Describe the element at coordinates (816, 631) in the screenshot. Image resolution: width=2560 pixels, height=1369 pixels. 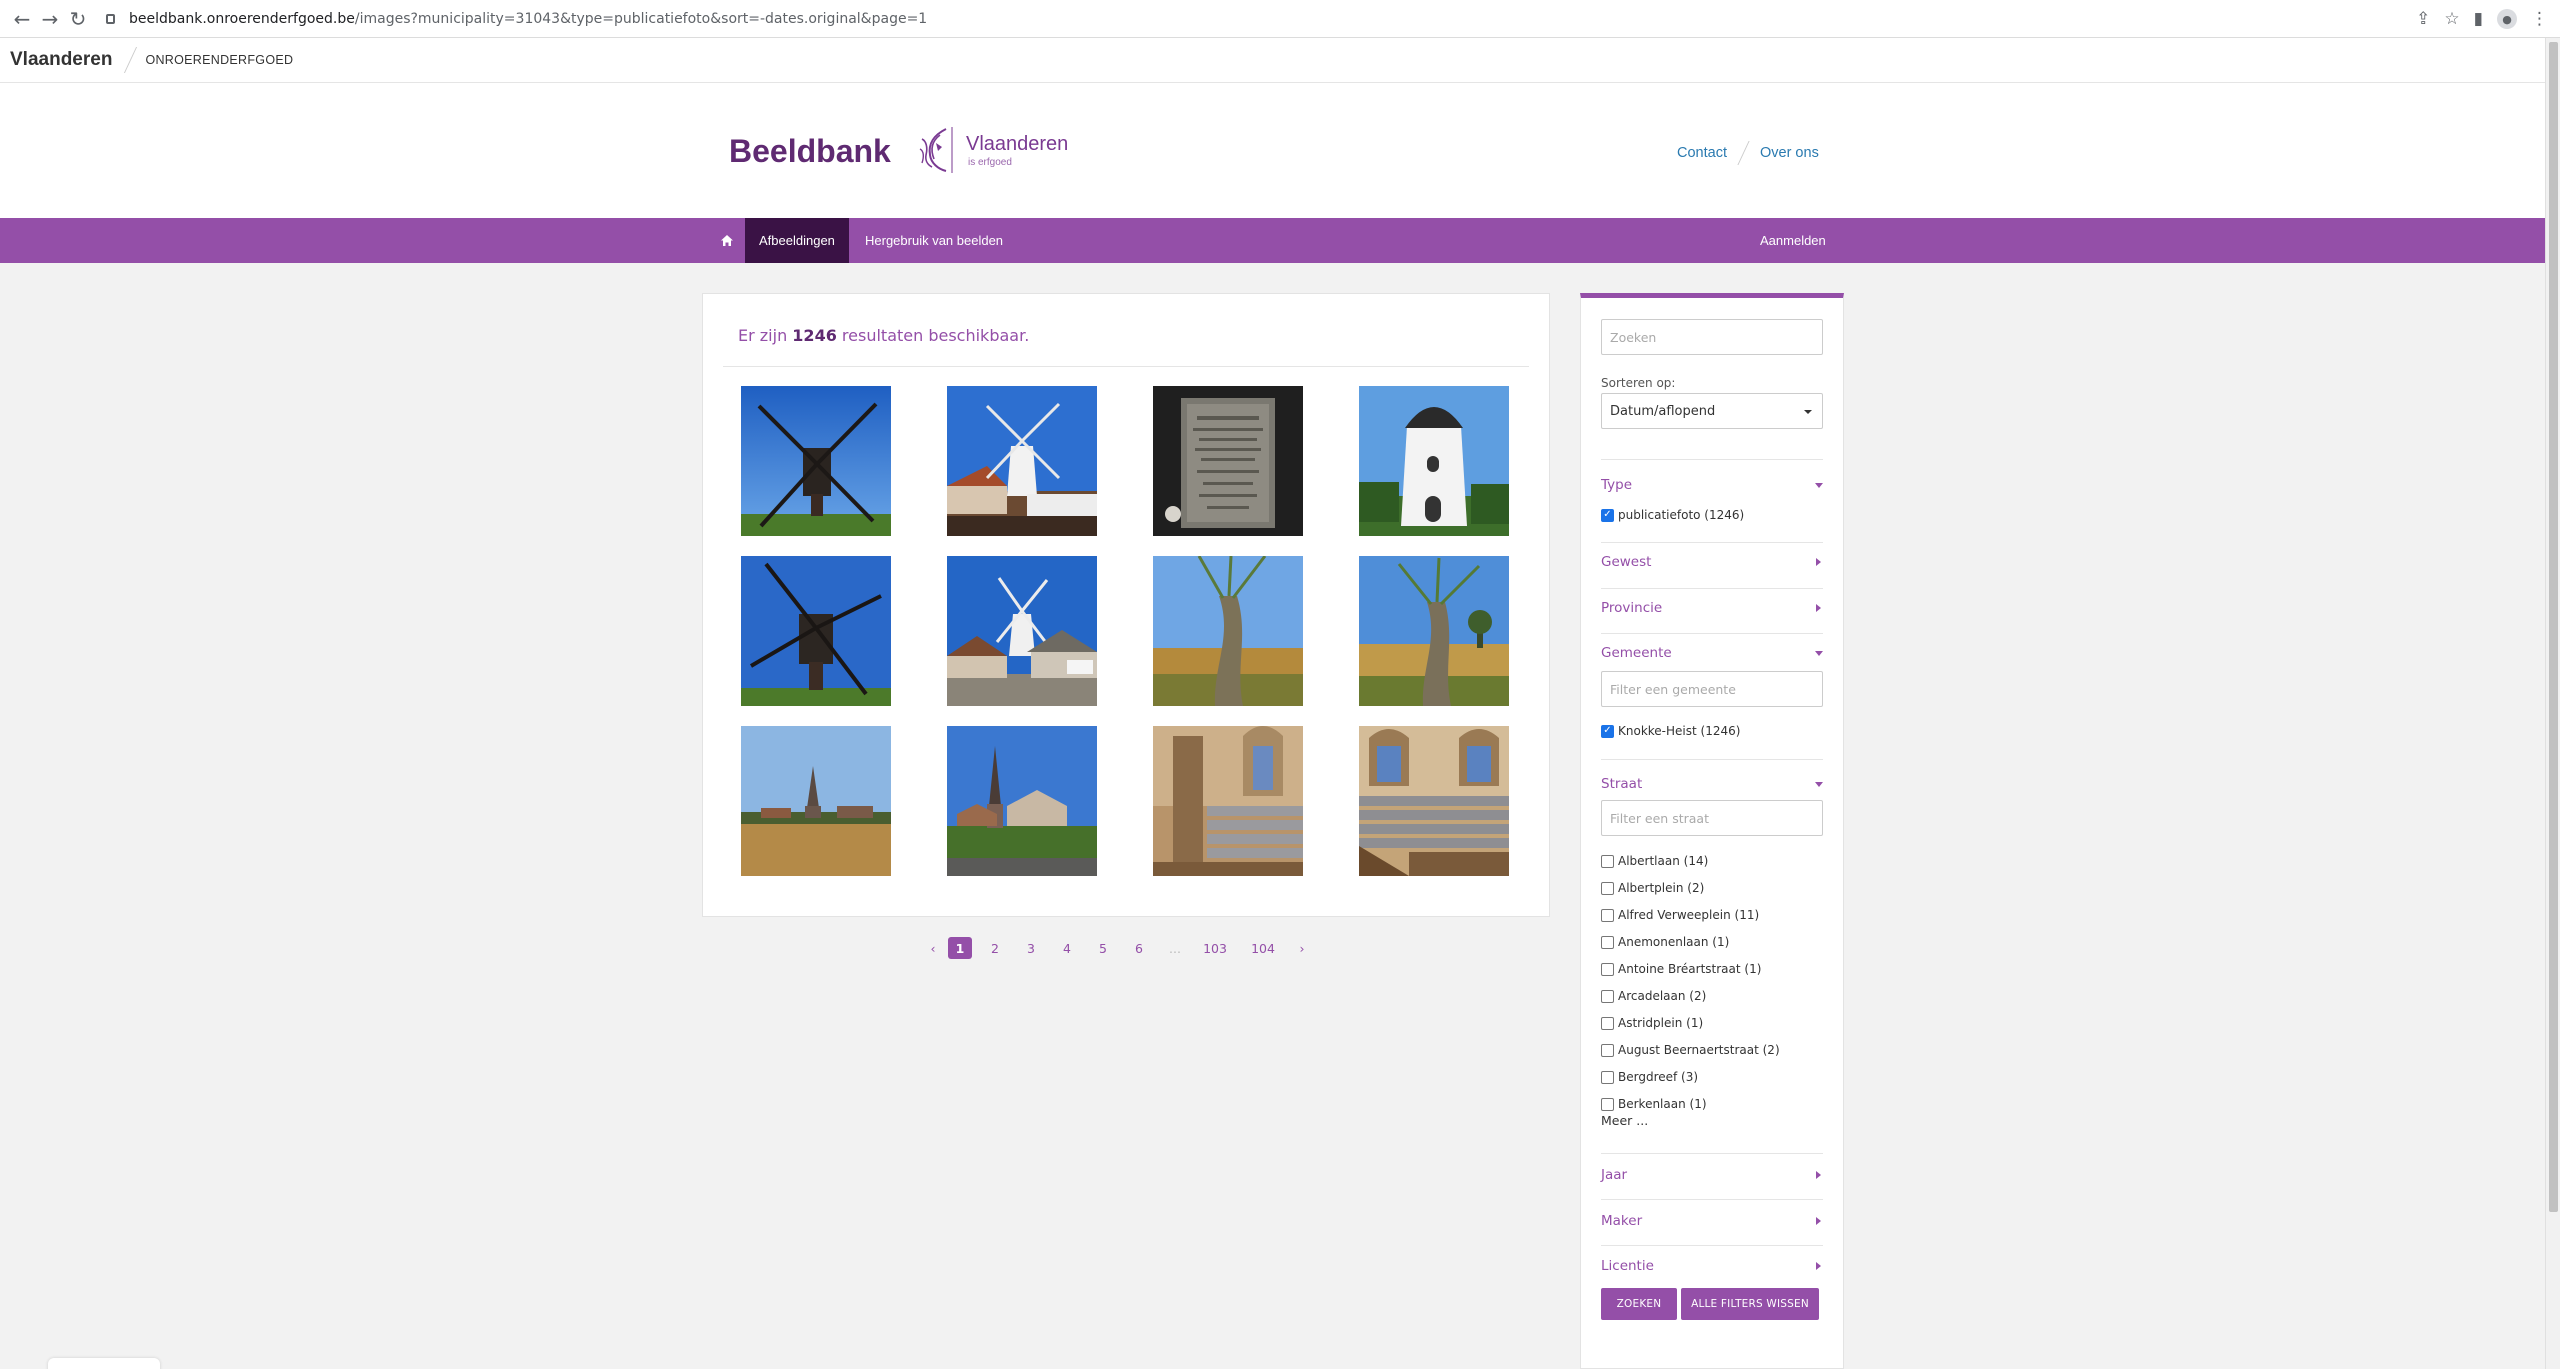
I see `thumbnail-post-mill-blue-sky` at that location.